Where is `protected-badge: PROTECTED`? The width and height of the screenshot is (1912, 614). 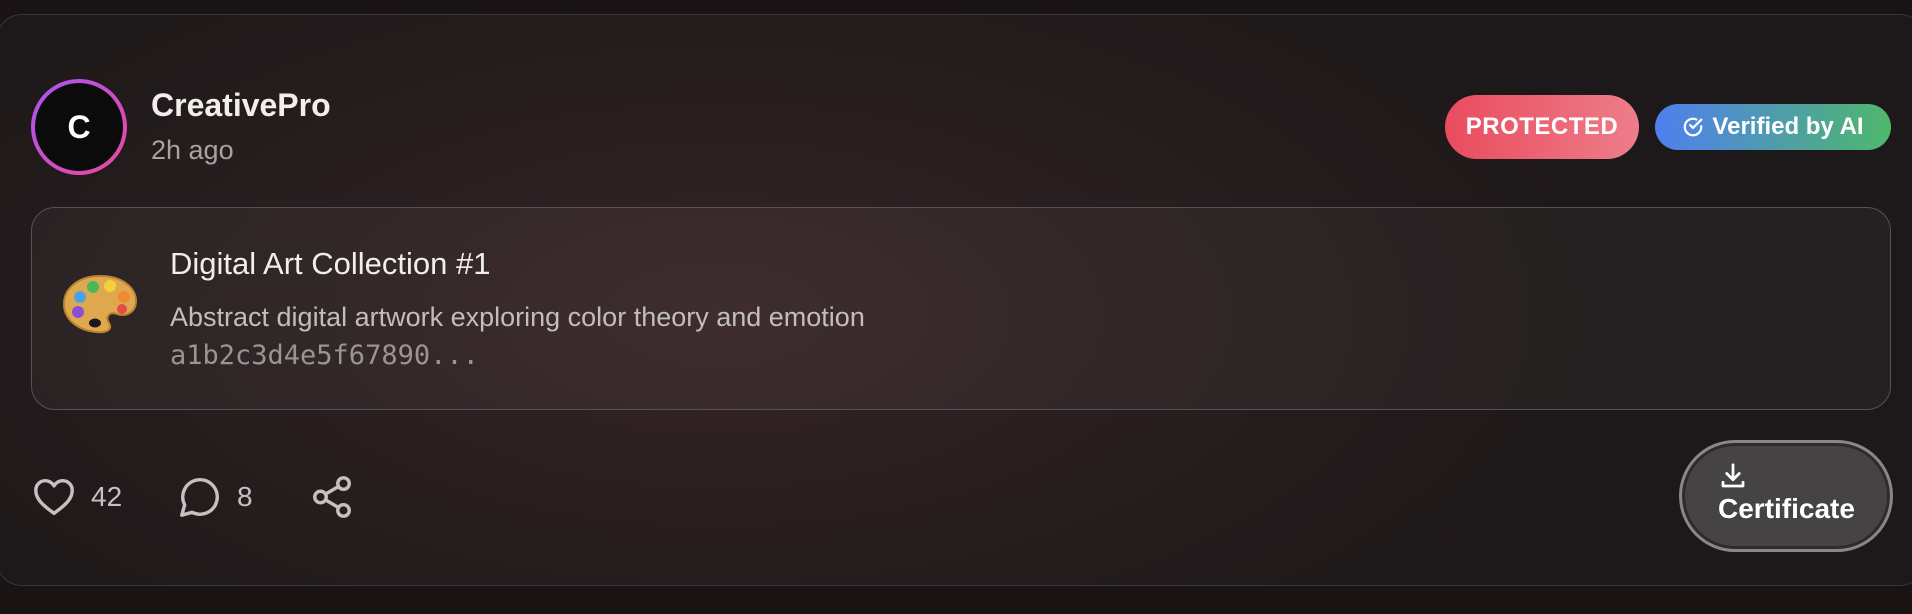 protected-badge: PROTECTED is located at coordinates (1542, 127).